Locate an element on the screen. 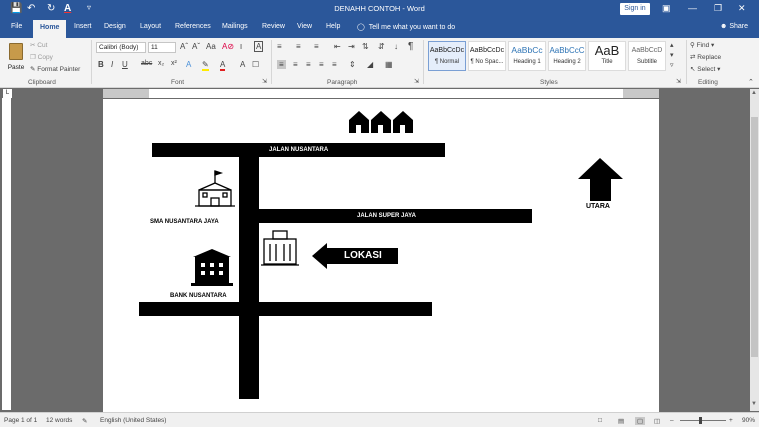  align-center-icon: ≡ is located at coordinates (295, 64).